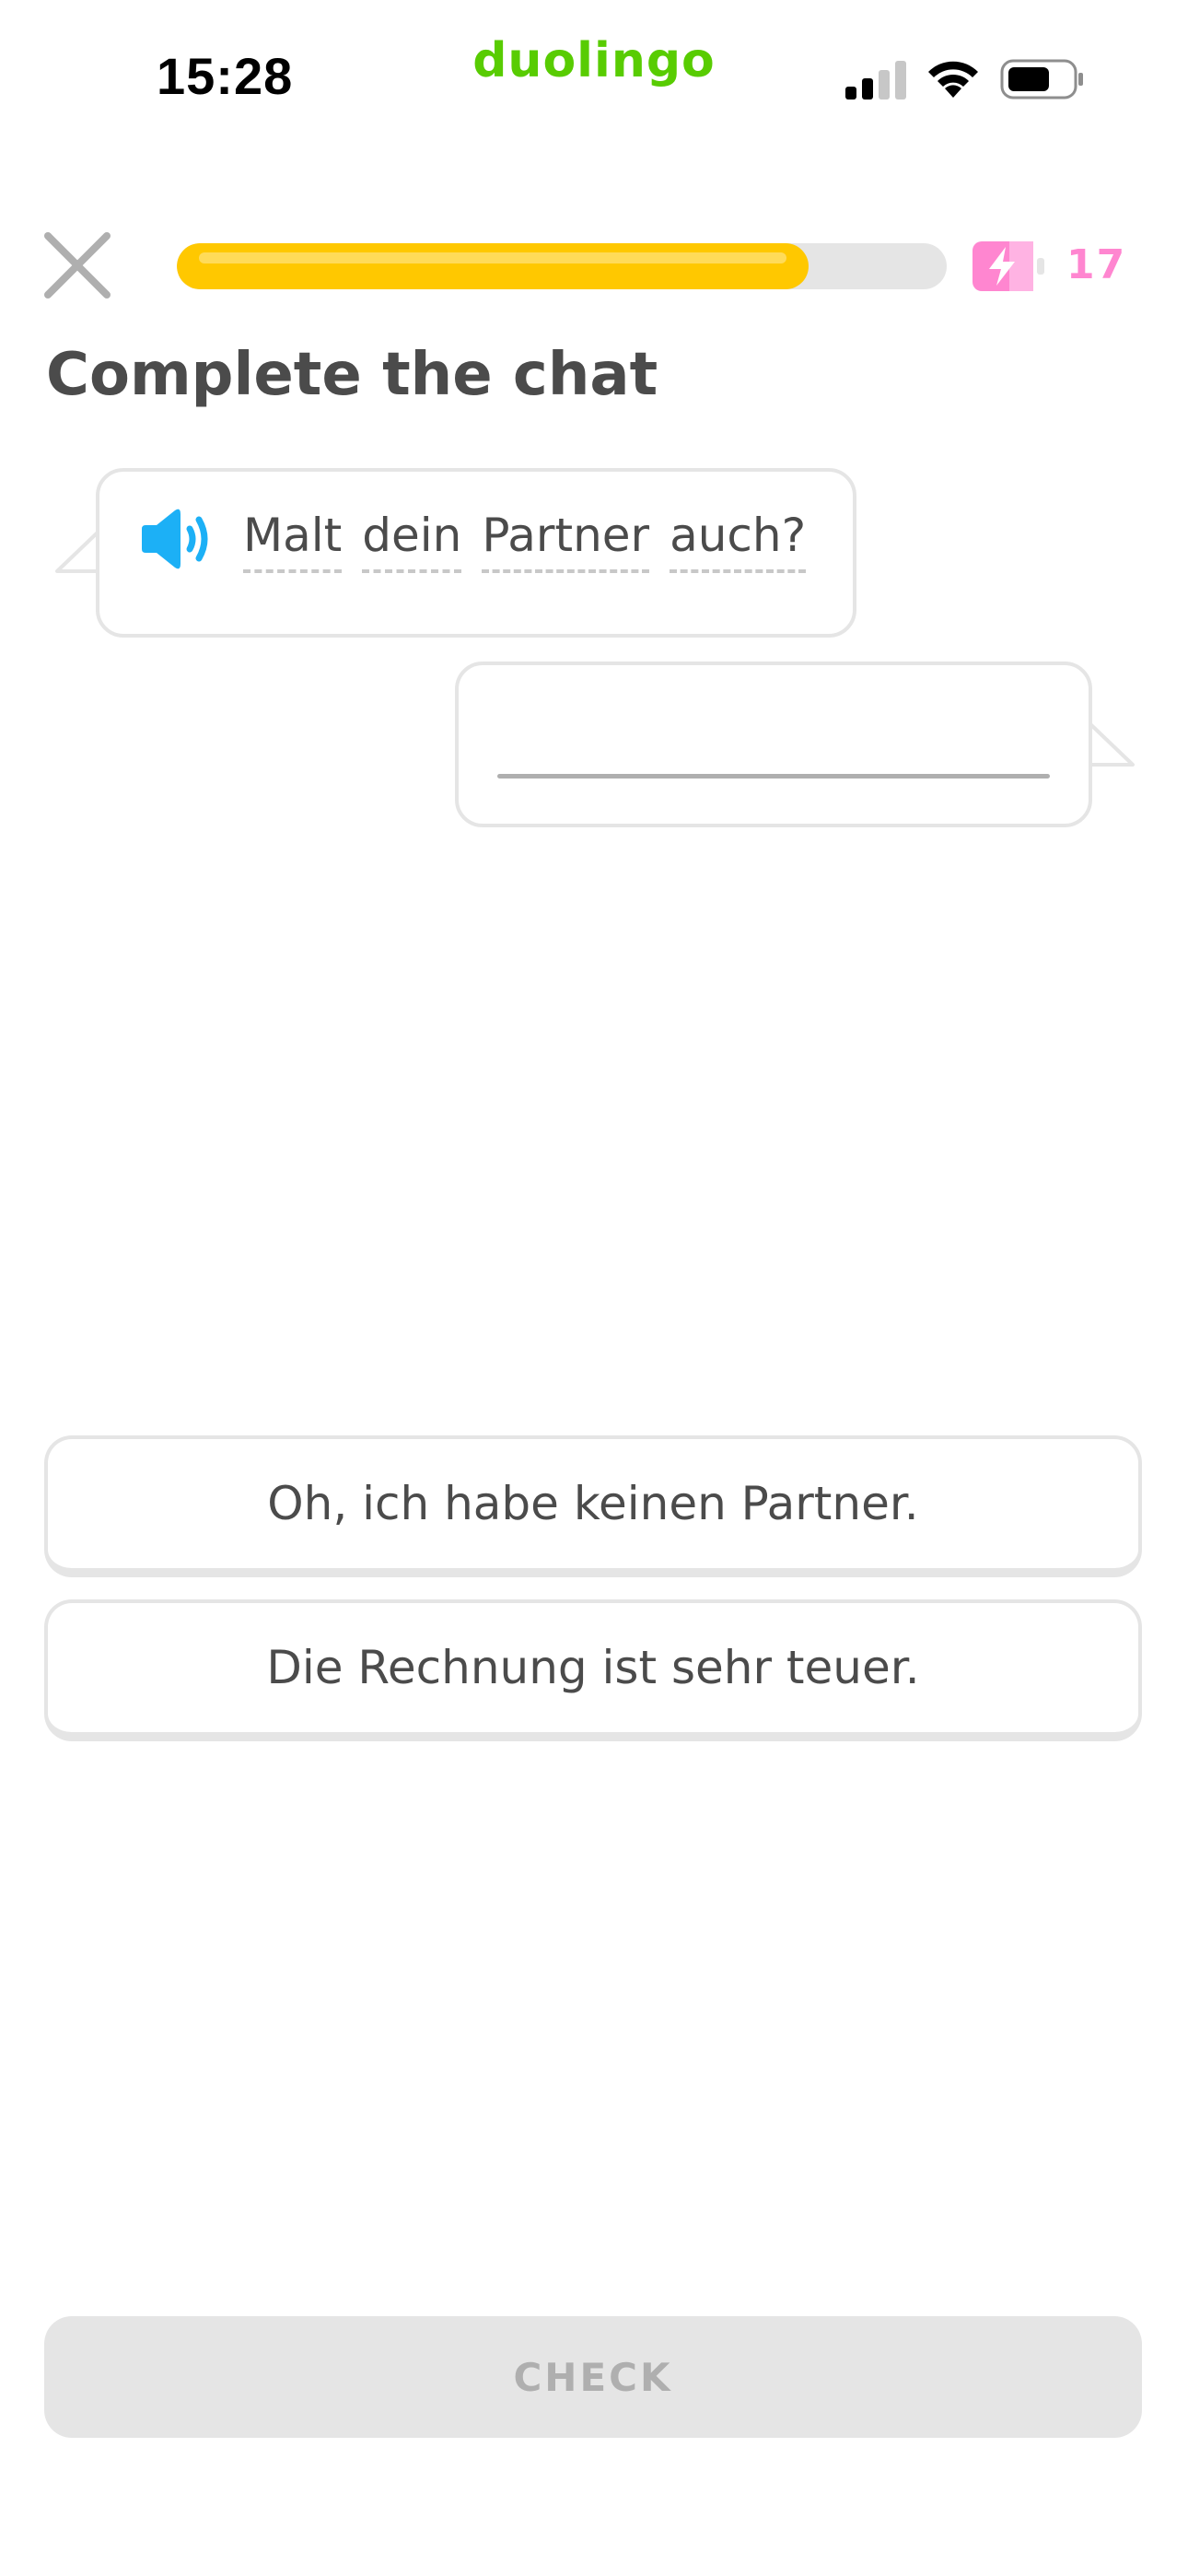  I want to click on status-bar: 15:28 duolingo, so click(594, 78).